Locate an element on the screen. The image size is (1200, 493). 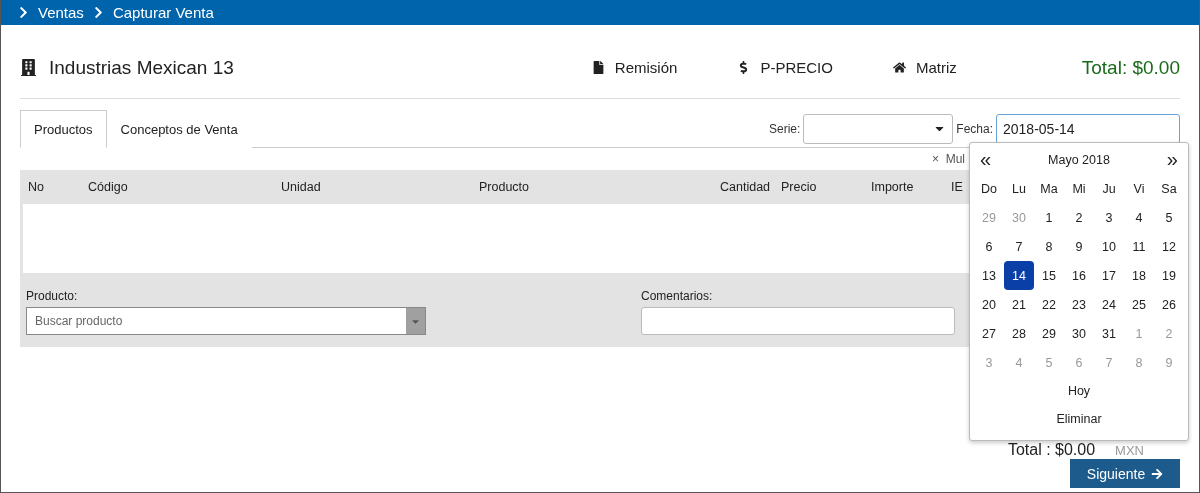
next-month-button: » is located at coordinates (1172, 159).